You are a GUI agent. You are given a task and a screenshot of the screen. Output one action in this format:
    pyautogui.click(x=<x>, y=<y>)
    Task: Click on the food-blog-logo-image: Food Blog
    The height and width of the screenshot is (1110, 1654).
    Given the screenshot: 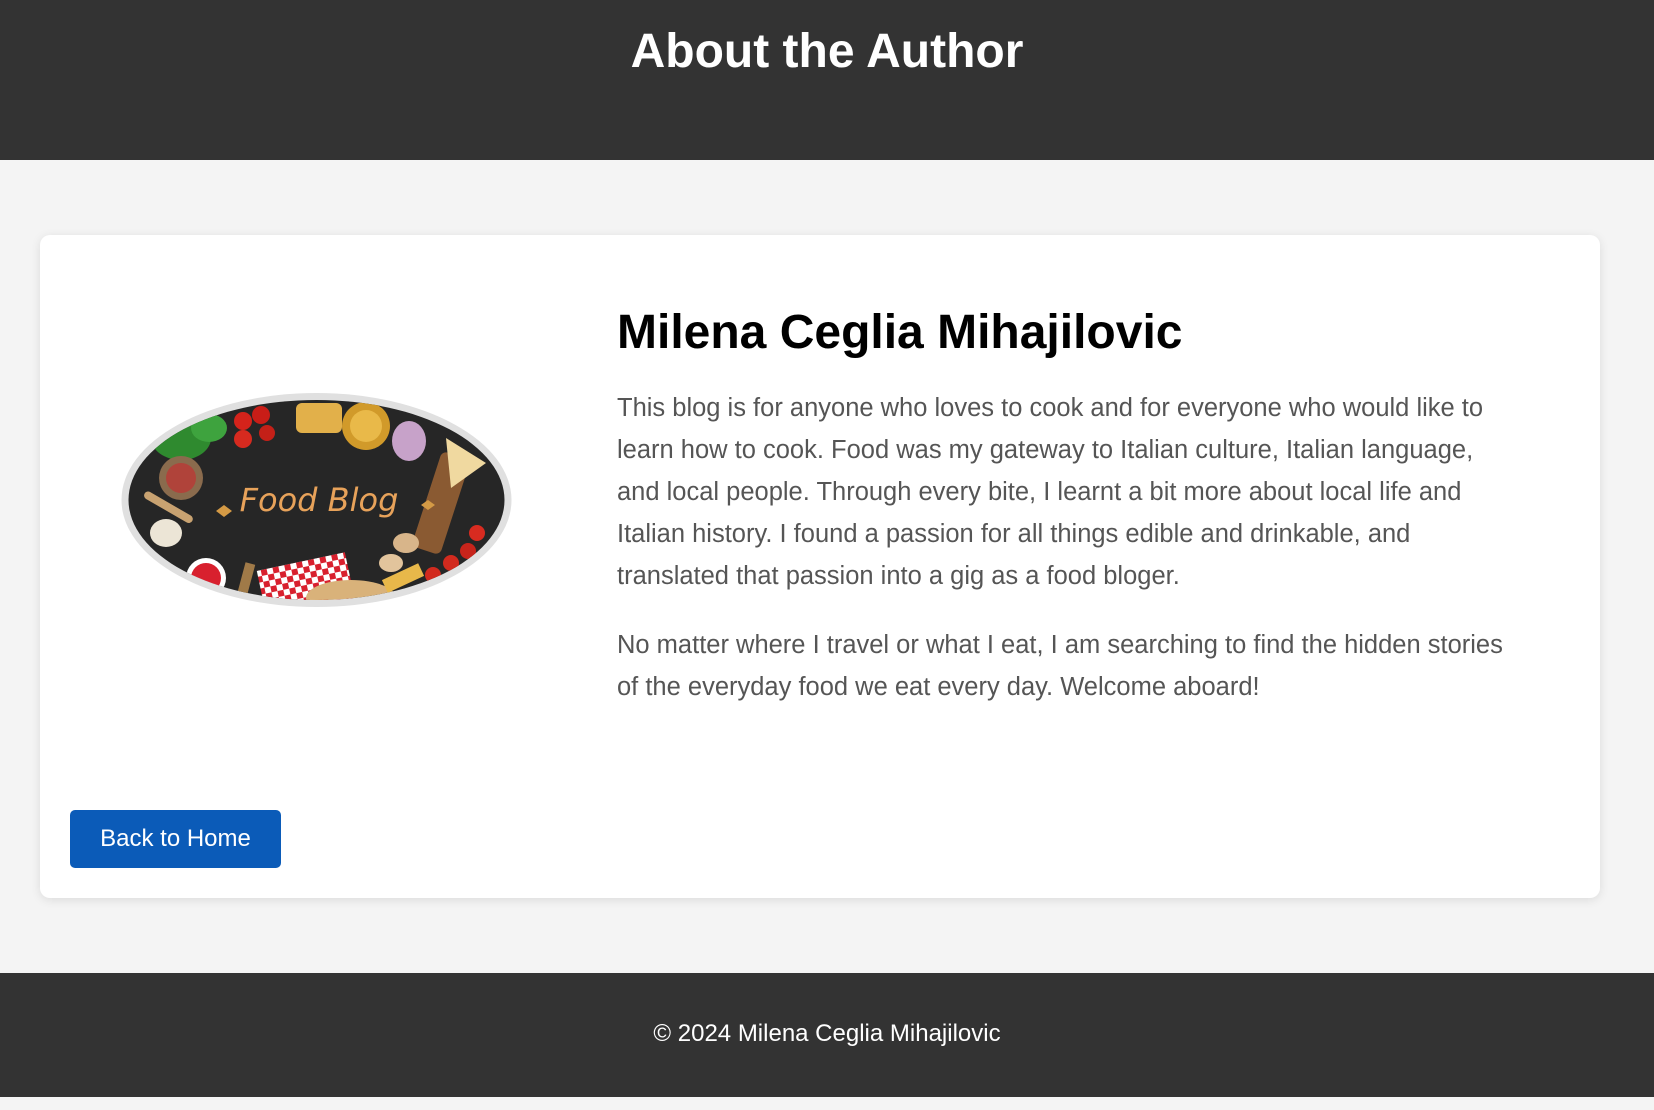 What is the action you would take?
    pyautogui.click(x=316, y=500)
    